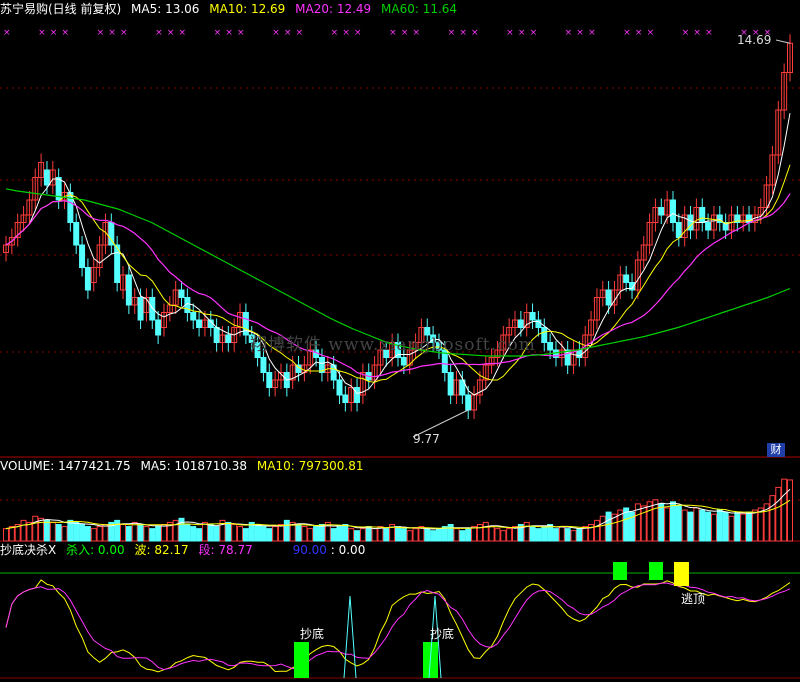  What do you see at coordinates (225, 550) in the screenshot?
I see `segment-label: 段: 78.77` at bounding box center [225, 550].